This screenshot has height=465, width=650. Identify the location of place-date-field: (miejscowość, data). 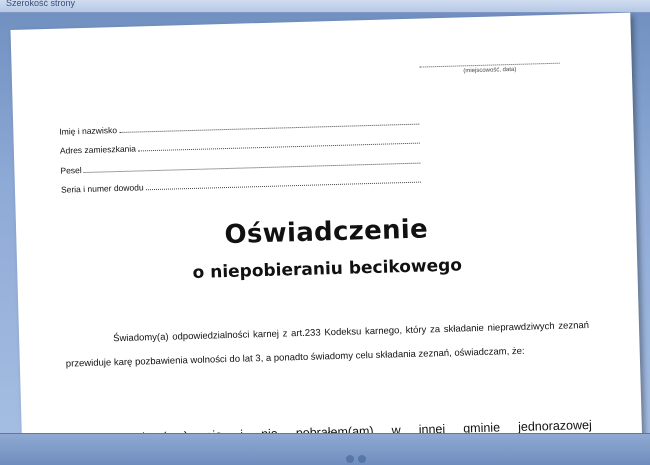
(489, 65).